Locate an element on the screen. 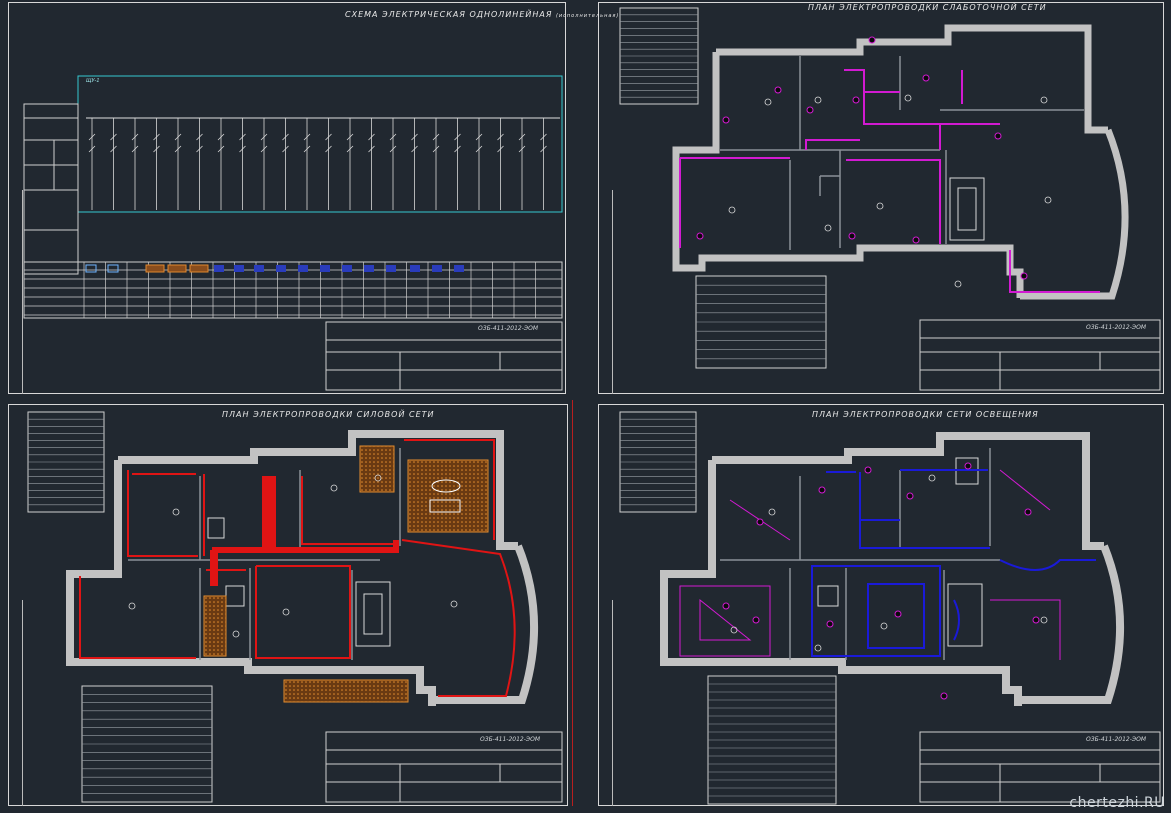 This screenshot has width=1171, height=813. lighting-doc-code: ОЗБ-411-2012-ЭОМ is located at coordinates (1116, 739).